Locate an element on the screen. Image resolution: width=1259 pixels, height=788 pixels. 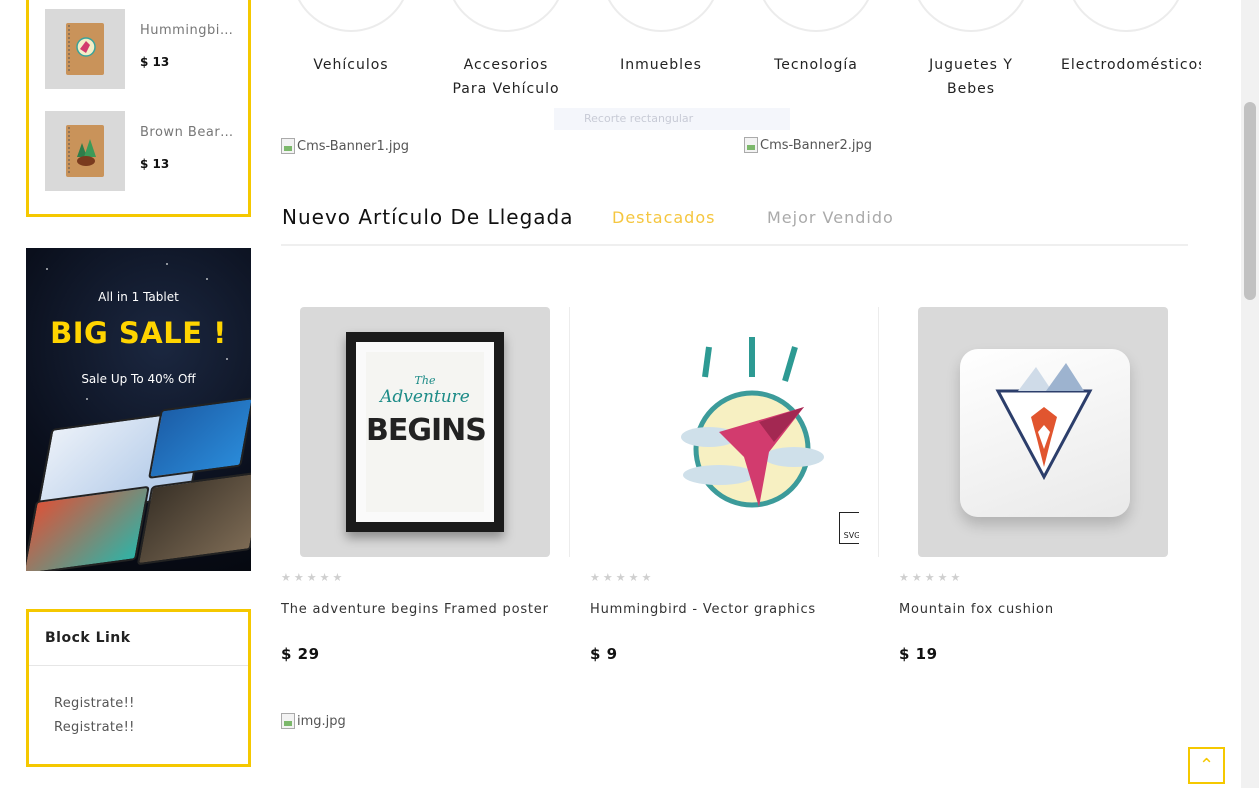
mini-product-name: Brown Bear - Vector graphics is located at coordinates (187, 132).